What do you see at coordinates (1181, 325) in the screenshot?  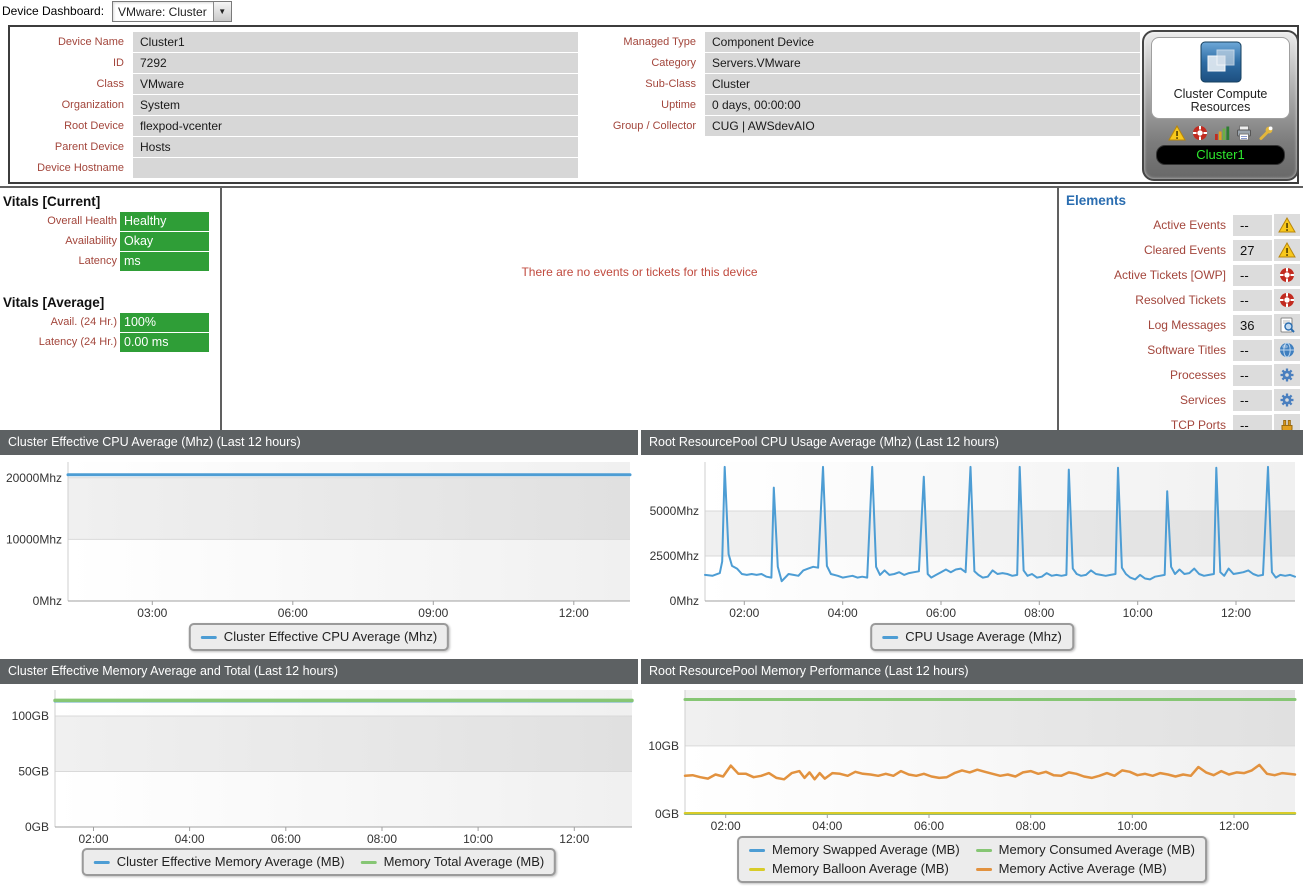 I see `elements-row-log-messages: Log Messages 36` at bounding box center [1181, 325].